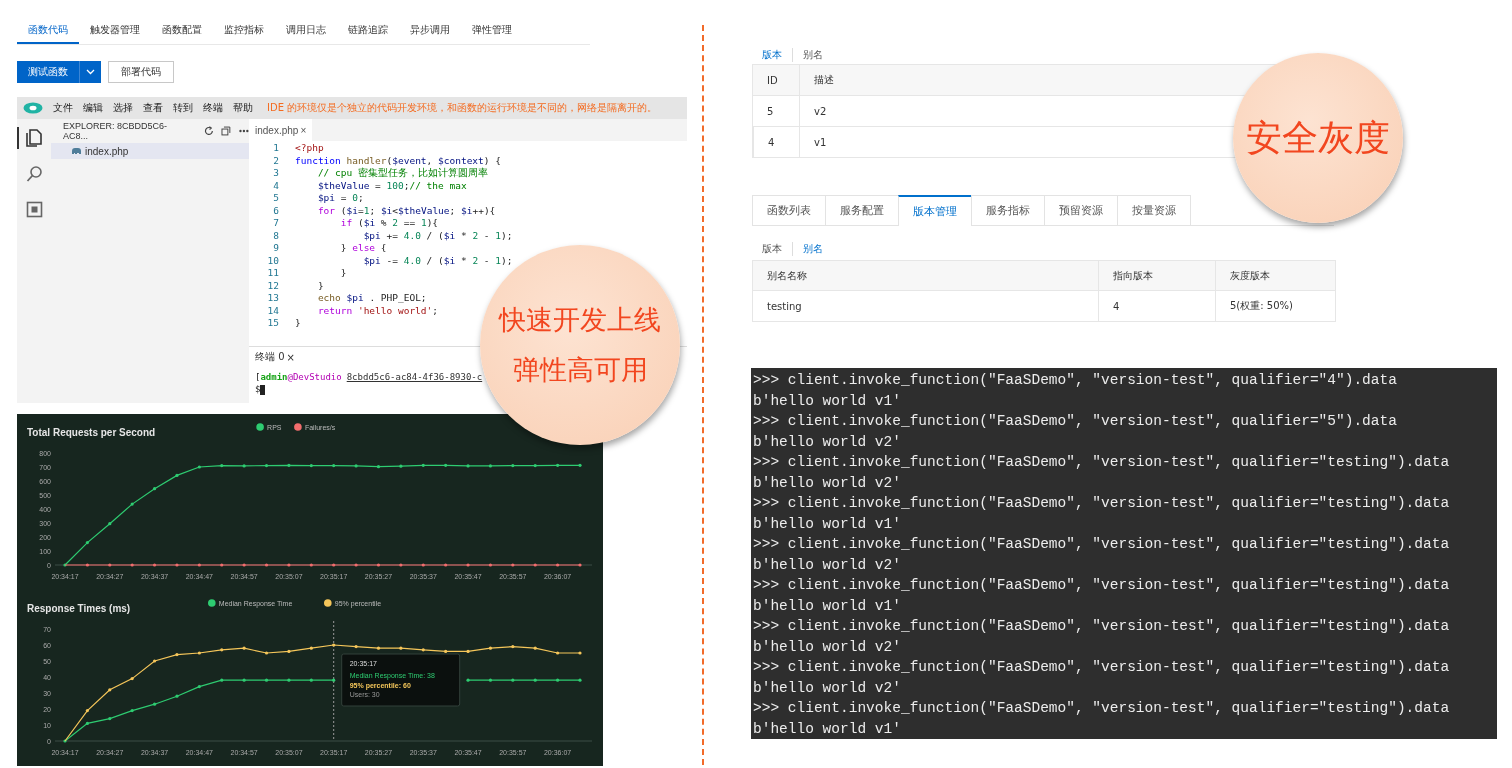  I want to click on terminal-tab: 终端 0 ×, so click(272, 357).